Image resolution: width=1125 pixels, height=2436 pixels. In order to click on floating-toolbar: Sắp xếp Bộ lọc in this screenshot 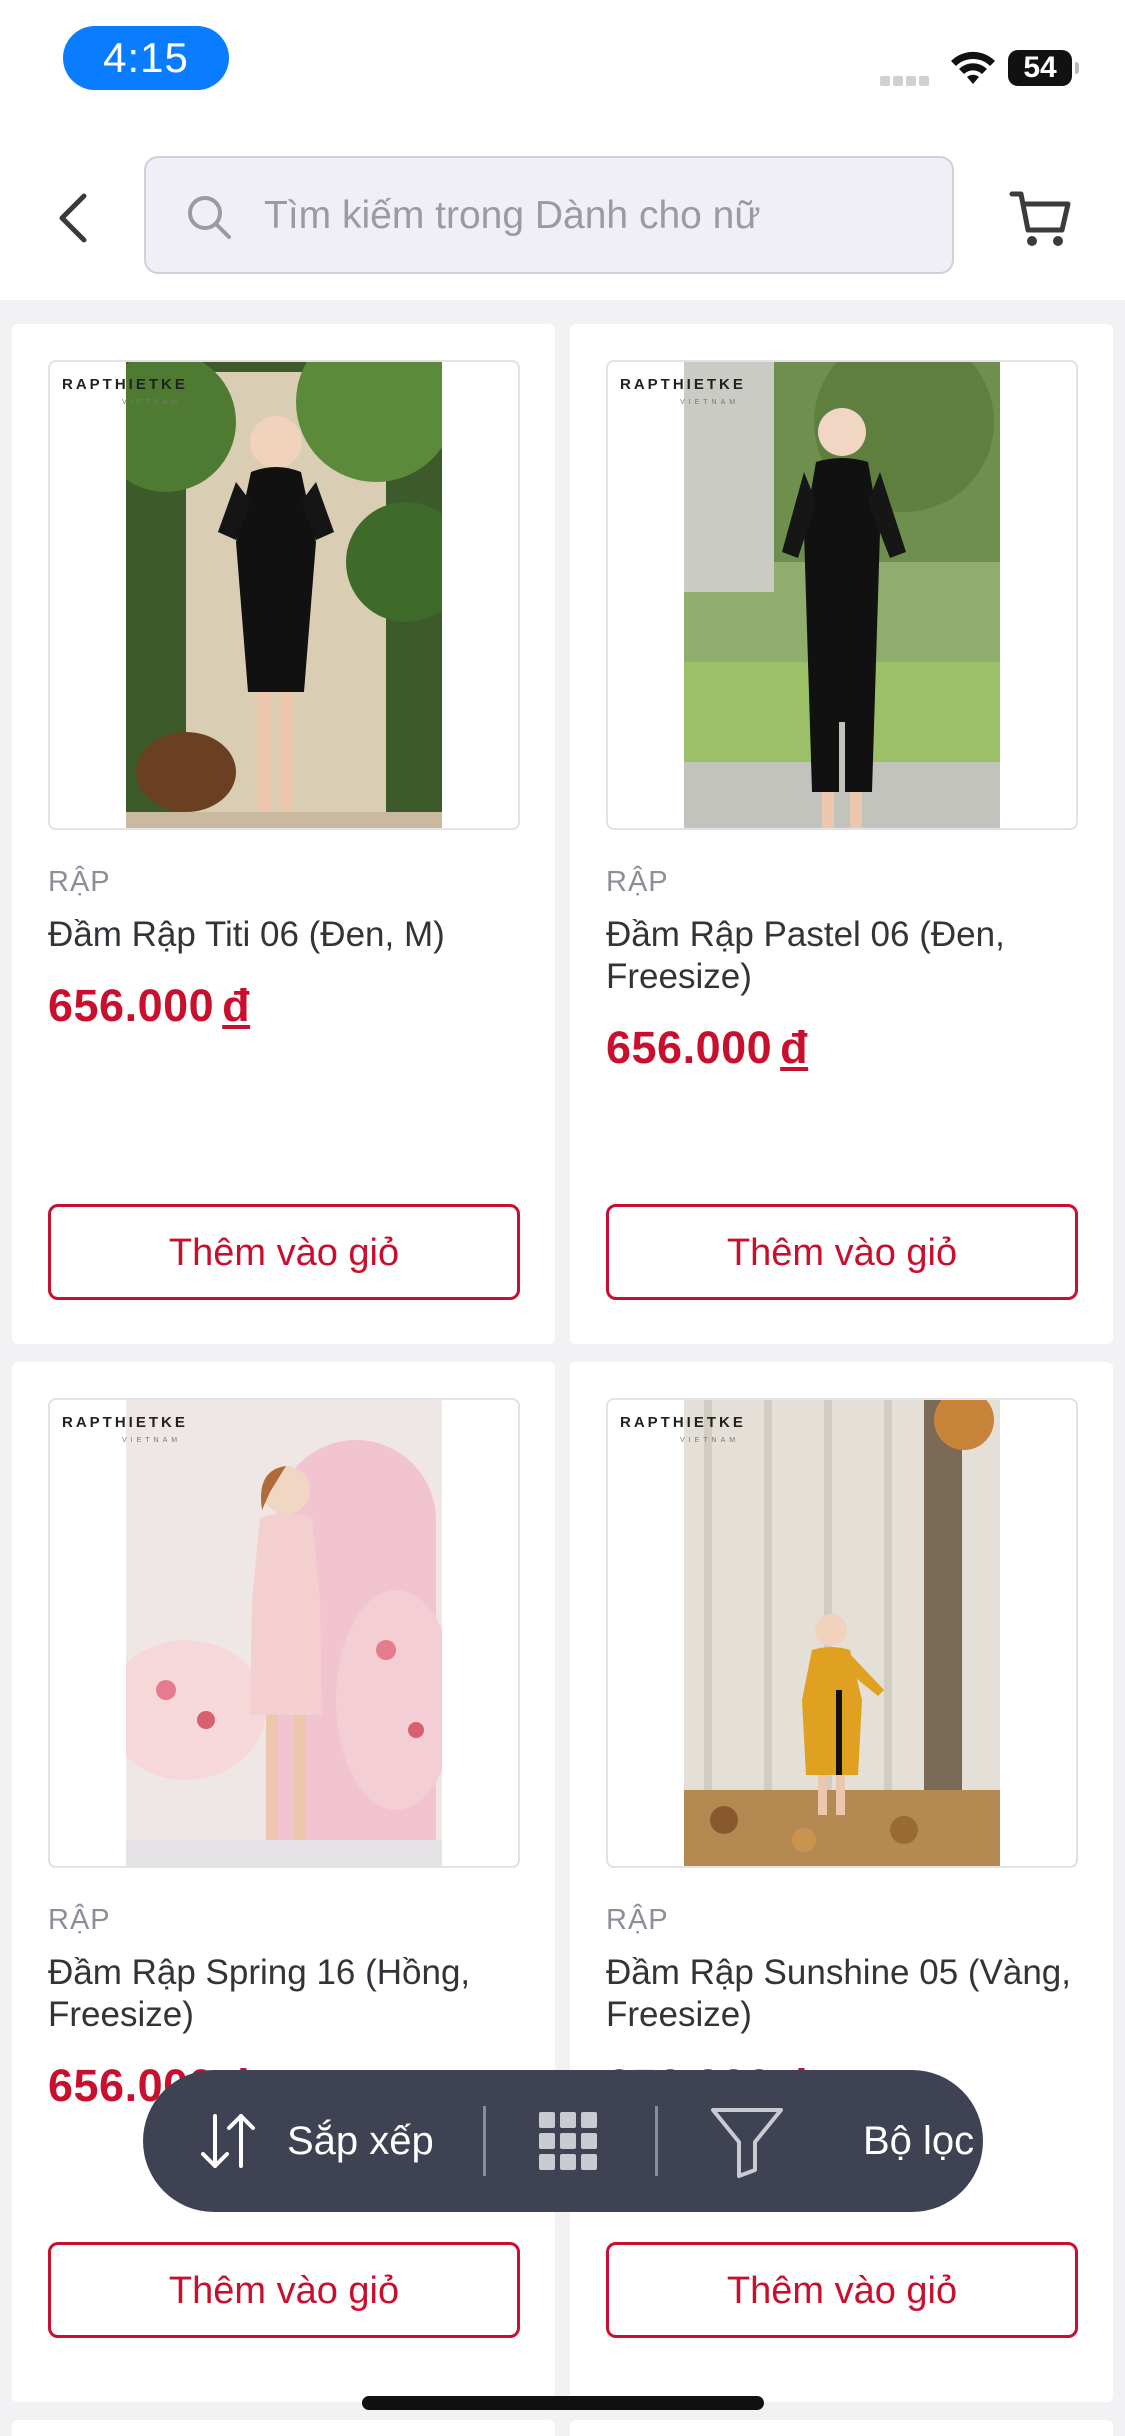, I will do `click(563, 2141)`.